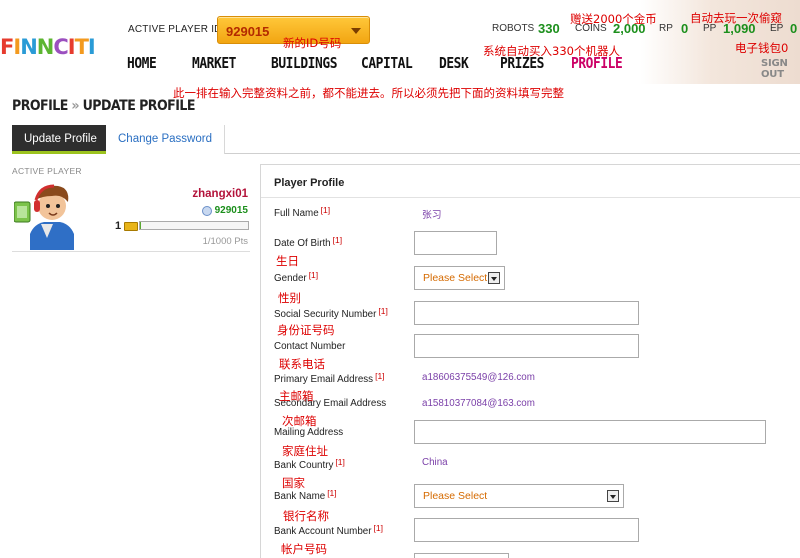 The image size is (800, 558). I want to click on ep-value: 0, so click(794, 28).